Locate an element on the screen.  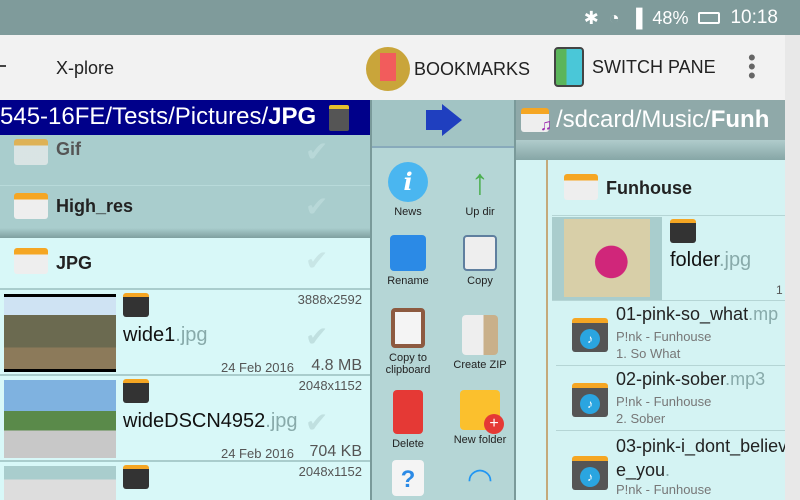
wifi-share-button: ◠ is located at coordinates (480, 479).